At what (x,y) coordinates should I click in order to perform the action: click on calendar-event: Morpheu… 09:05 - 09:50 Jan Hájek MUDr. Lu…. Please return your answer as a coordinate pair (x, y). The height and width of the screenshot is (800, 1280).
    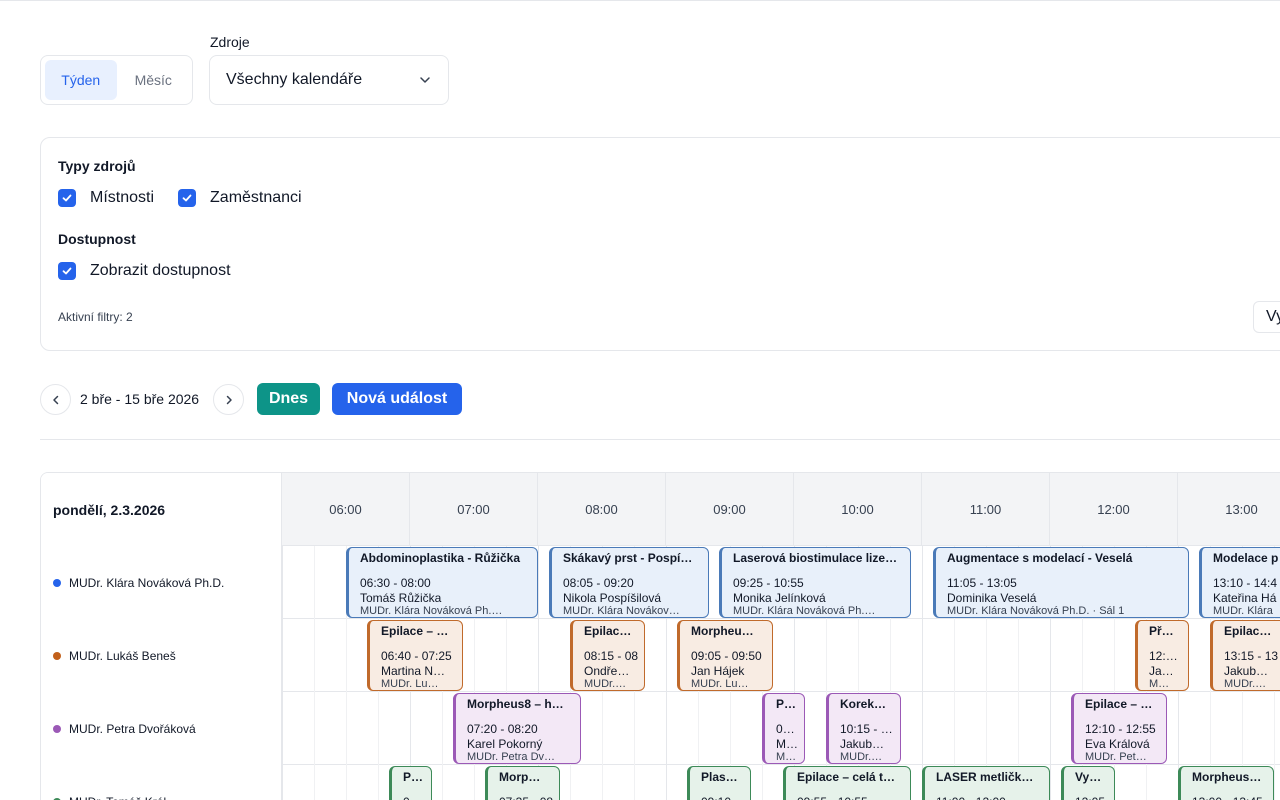
    Looking at the image, I should click on (725, 655).